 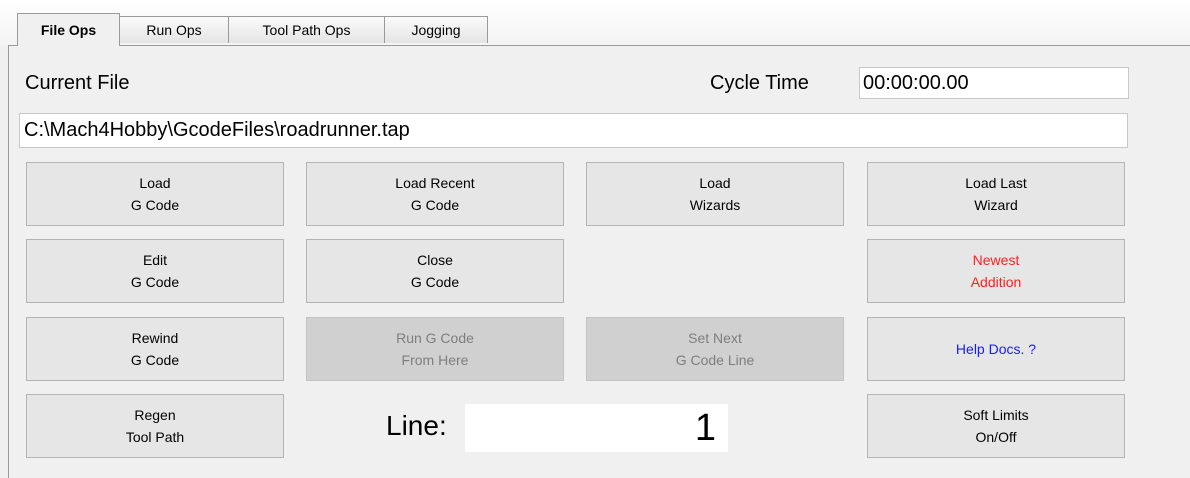 What do you see at coordinates (435, 349) in the screenshot?
I see `run-gcode-from-here-button: Run G Code From Here` at bounding box center [435, 349].